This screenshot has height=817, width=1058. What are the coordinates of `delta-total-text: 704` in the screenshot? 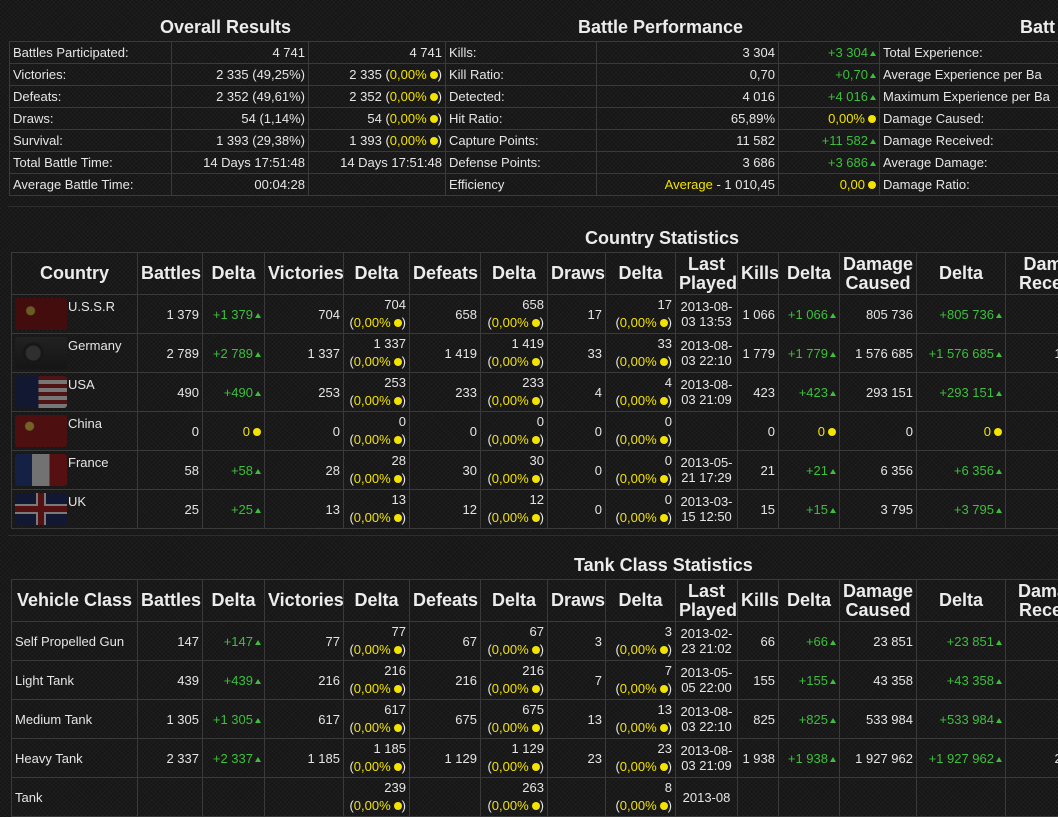 It's located at (376, 305).